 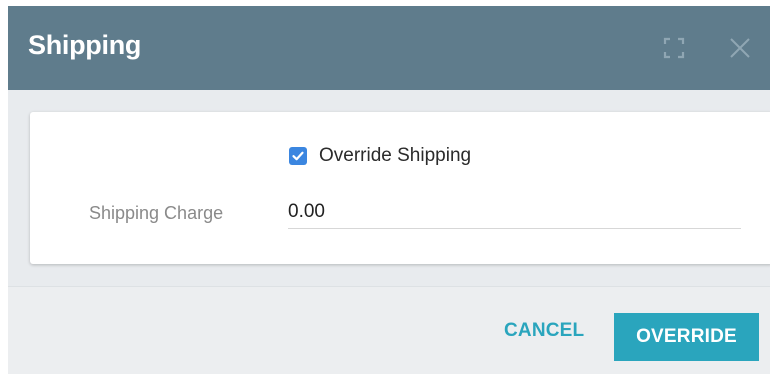 I want to click on expand-icon, so click(x=674, y=48).